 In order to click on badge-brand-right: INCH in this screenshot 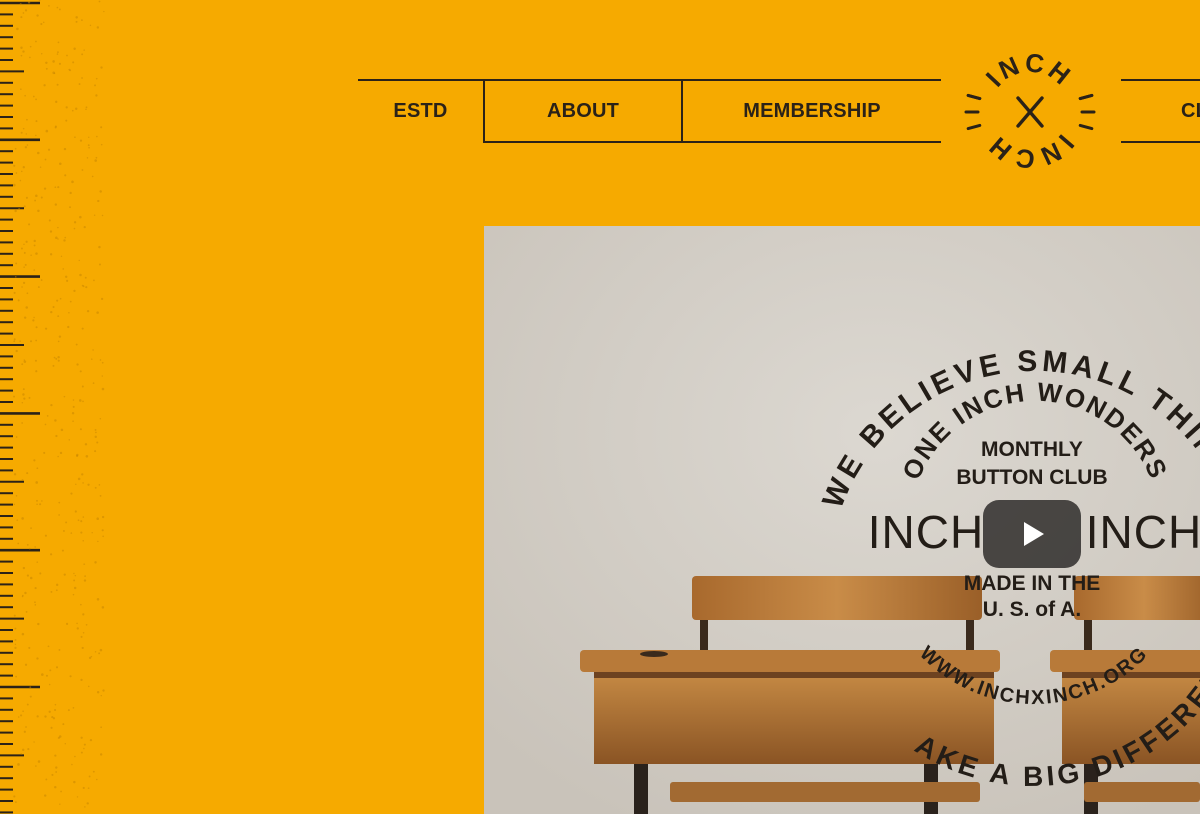, I will do `click(1143, 532)`.